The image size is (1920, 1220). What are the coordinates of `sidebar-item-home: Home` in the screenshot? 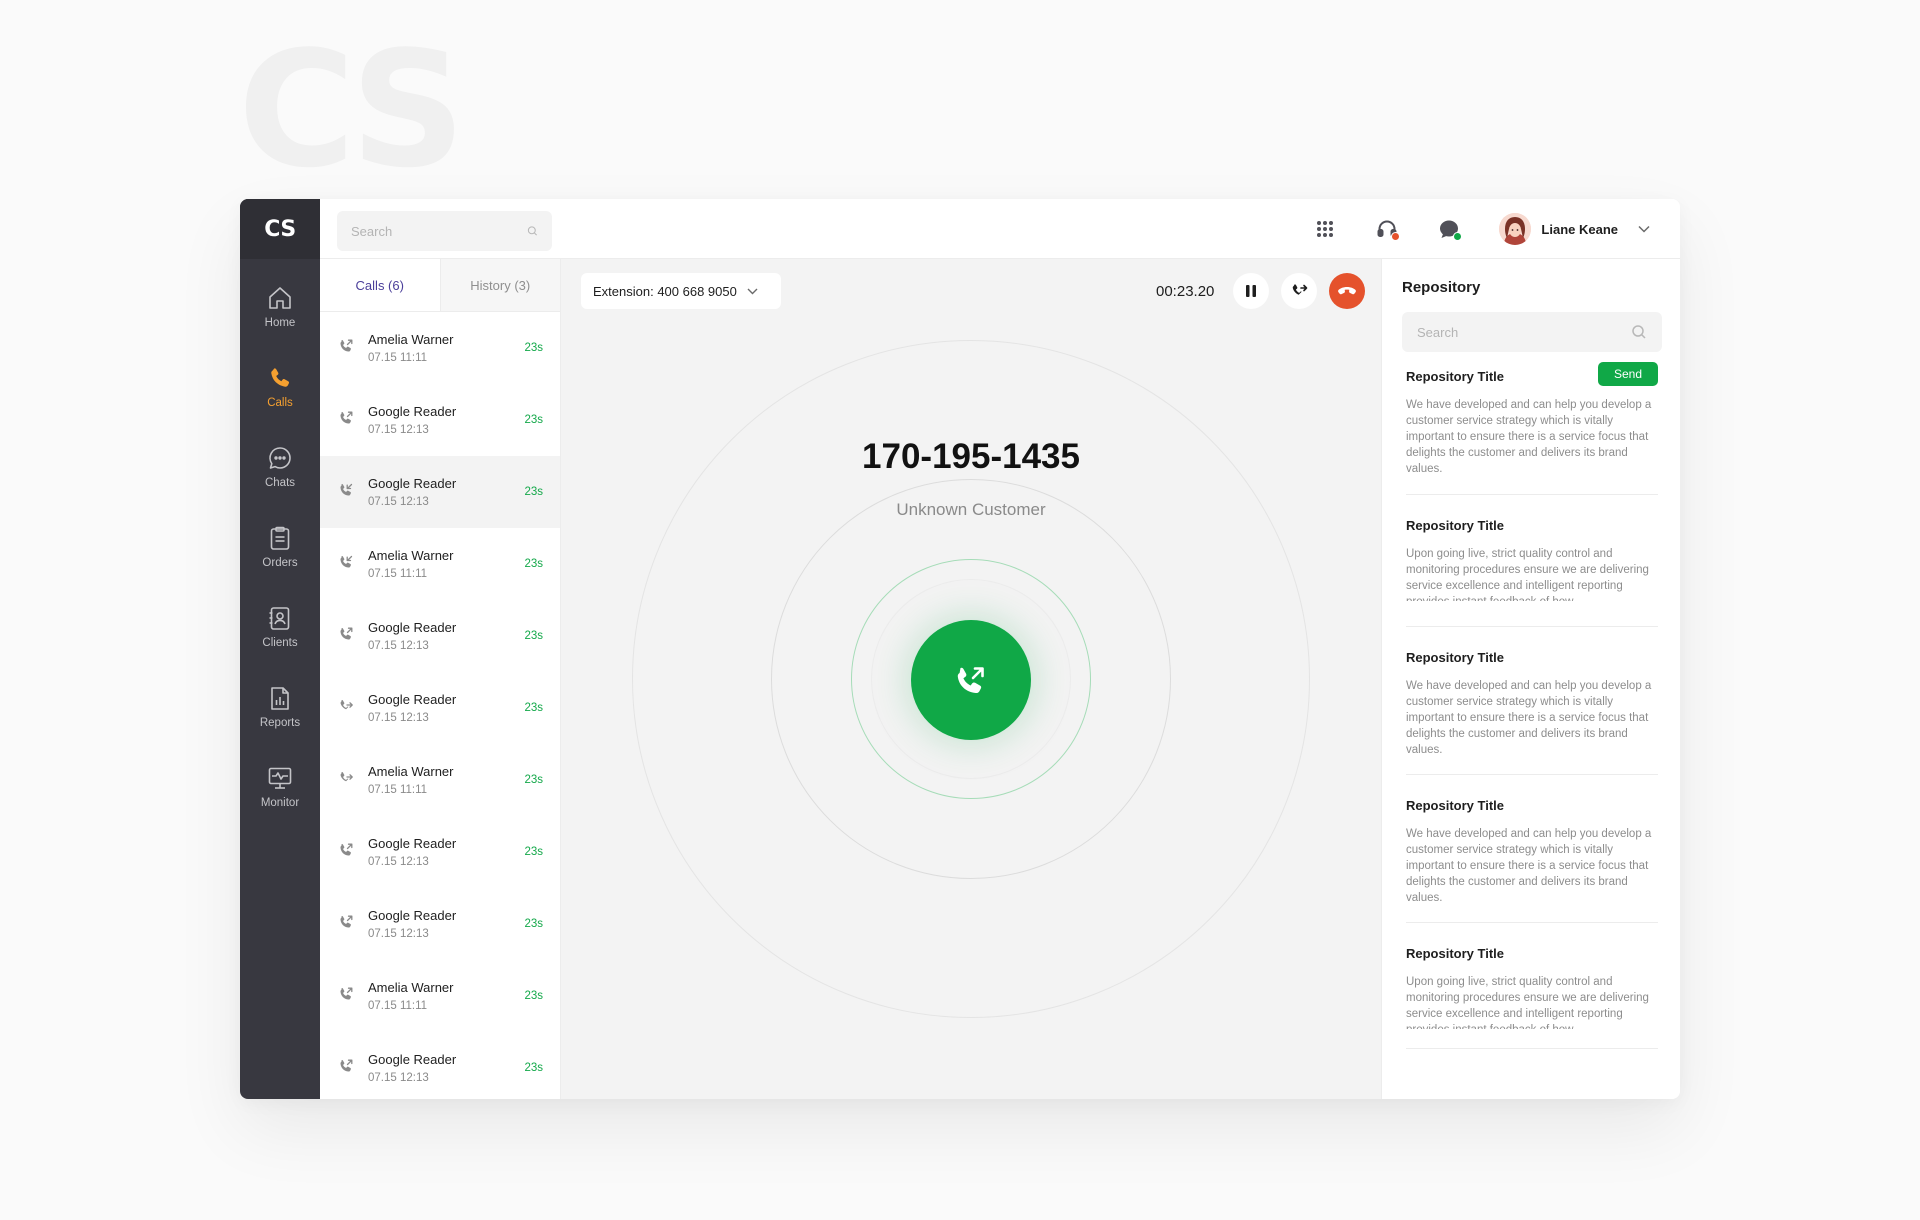 It's located at (280, 325).